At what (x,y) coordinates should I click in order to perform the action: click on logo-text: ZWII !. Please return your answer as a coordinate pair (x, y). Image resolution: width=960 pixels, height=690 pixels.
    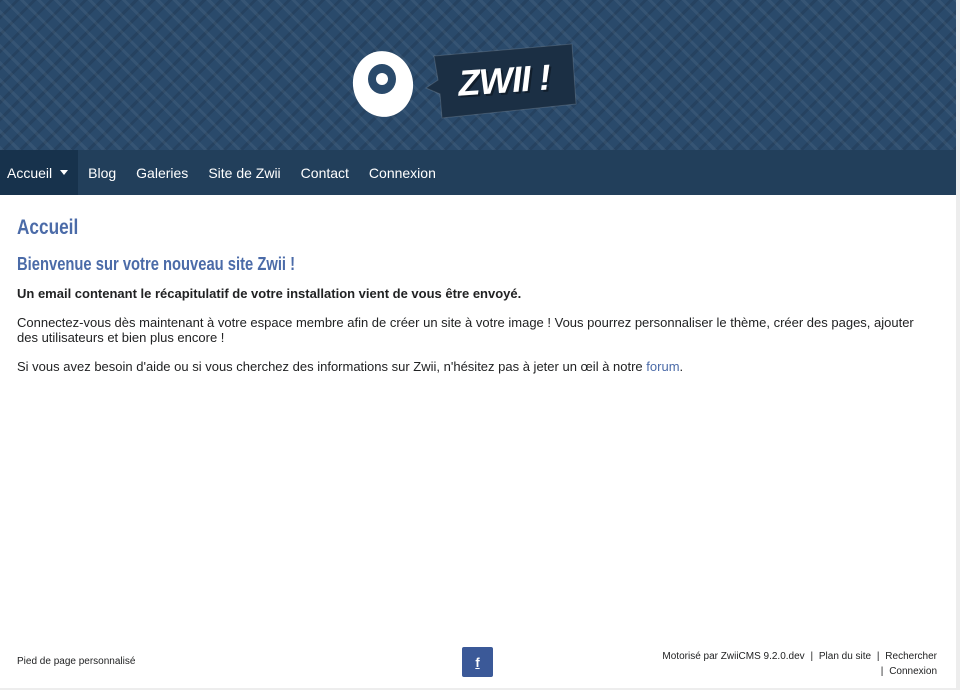
    Looking at the image, I should click on (504, 80).